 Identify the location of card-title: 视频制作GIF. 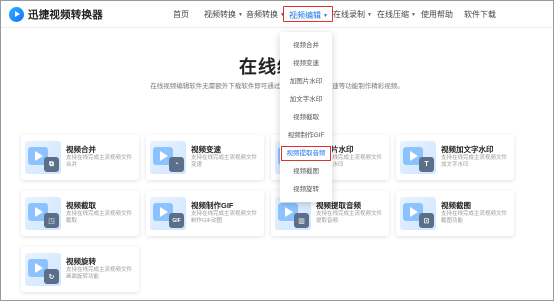
(212, 205).